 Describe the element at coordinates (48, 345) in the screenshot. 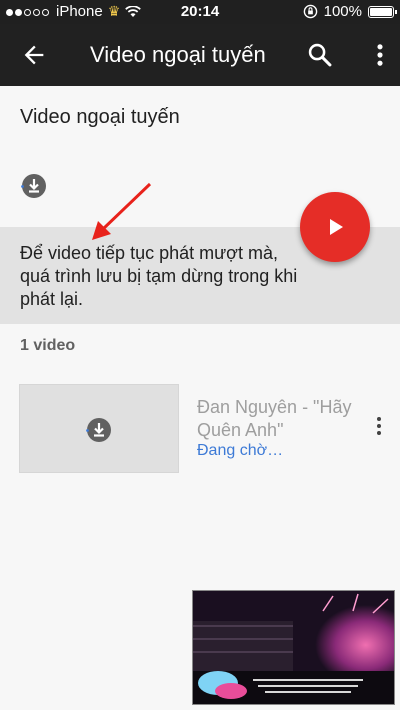

I see `video-count: 1 video` at that location.